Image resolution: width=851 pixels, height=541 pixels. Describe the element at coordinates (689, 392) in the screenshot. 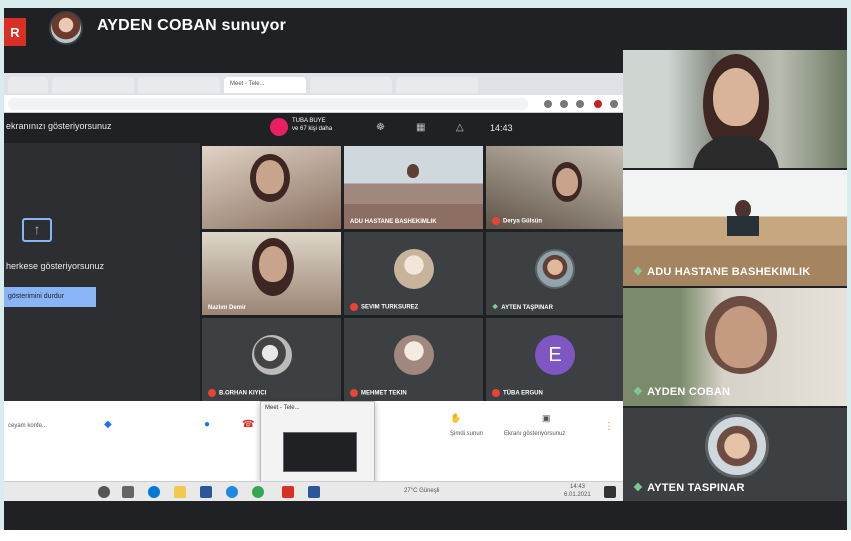

I see `sidebar-participant-name: AYDEN COBAN` at that location.